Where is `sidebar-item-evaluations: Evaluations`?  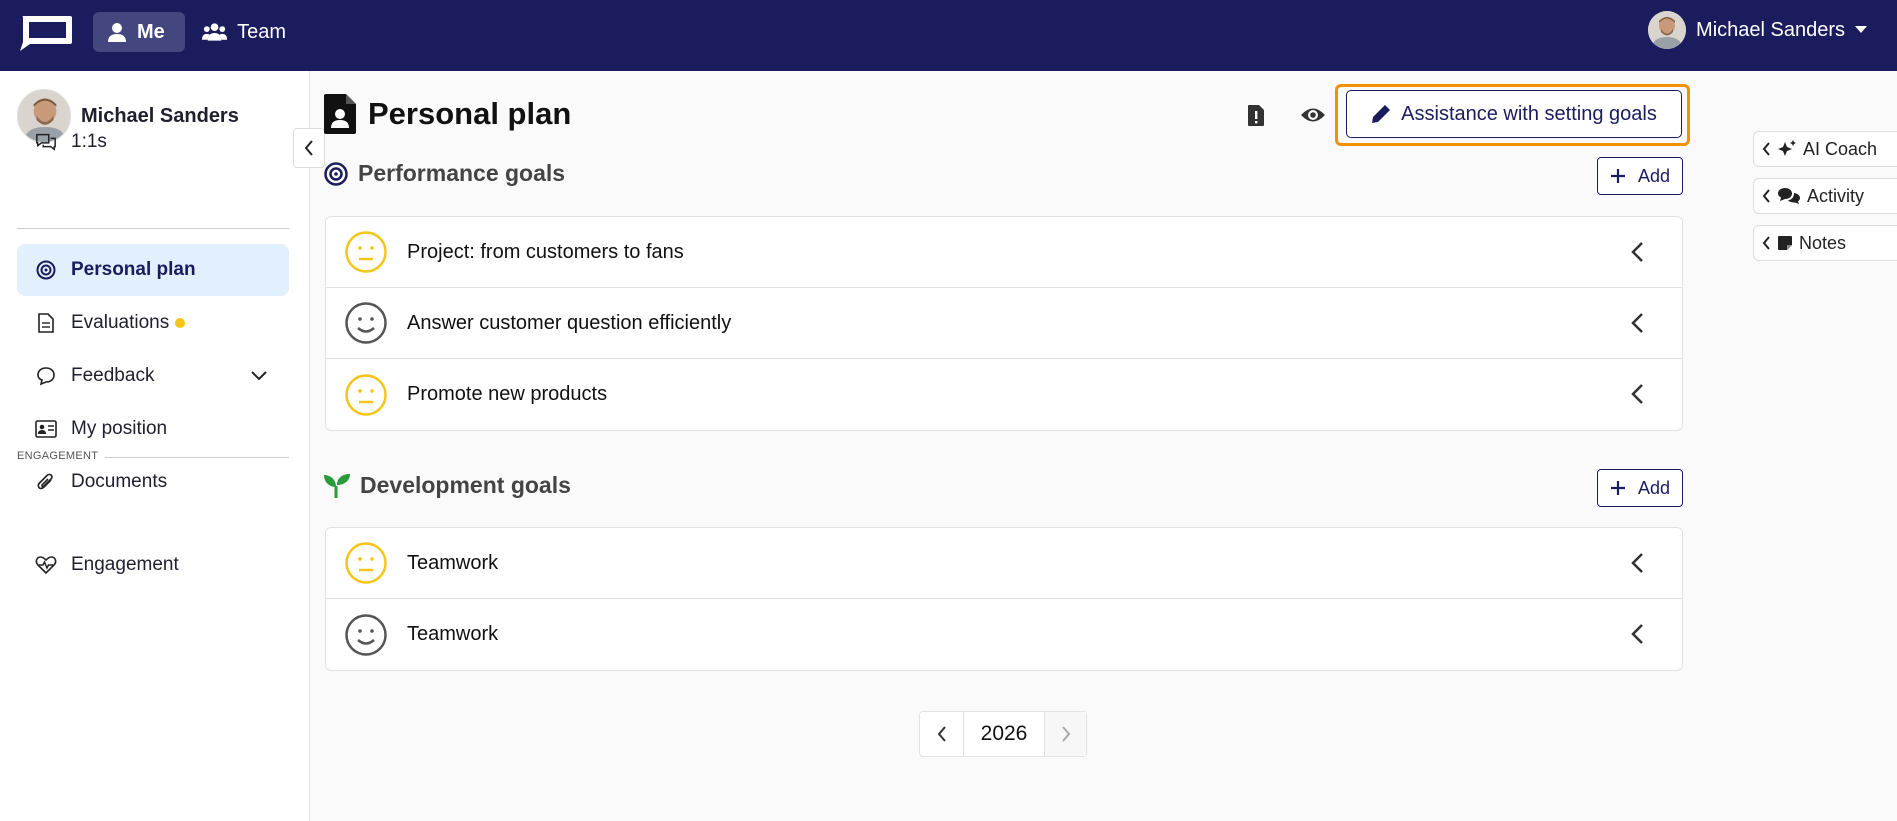
sidebar-item-evaluations: Evaluations is located at coordinates (153, 323).